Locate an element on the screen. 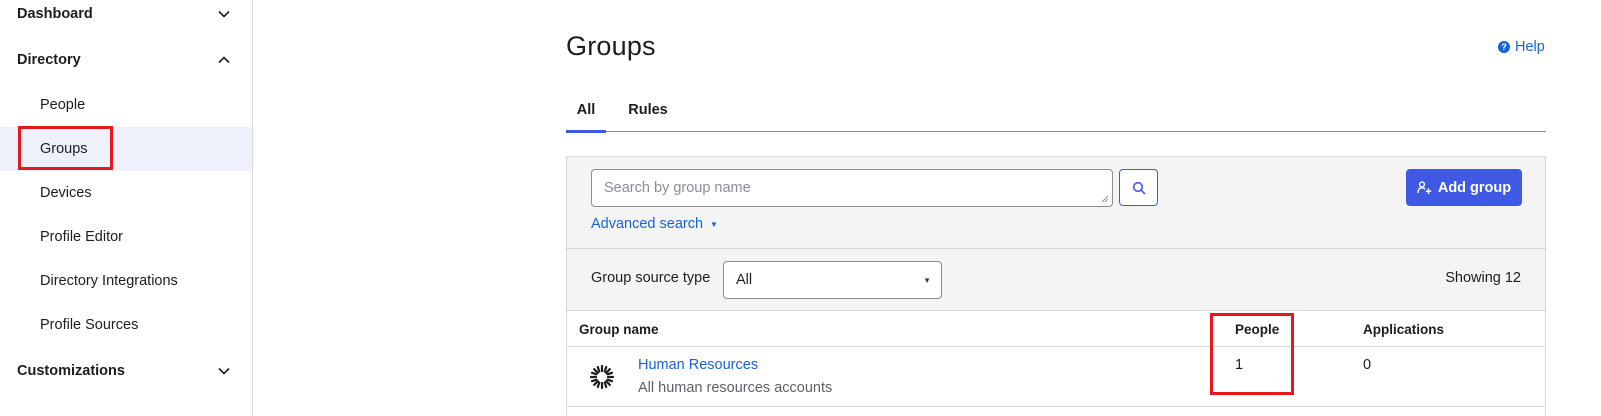 The image size is (1601, 416). sidebar-item-groups: Groups is located at coordinates (126, 149).